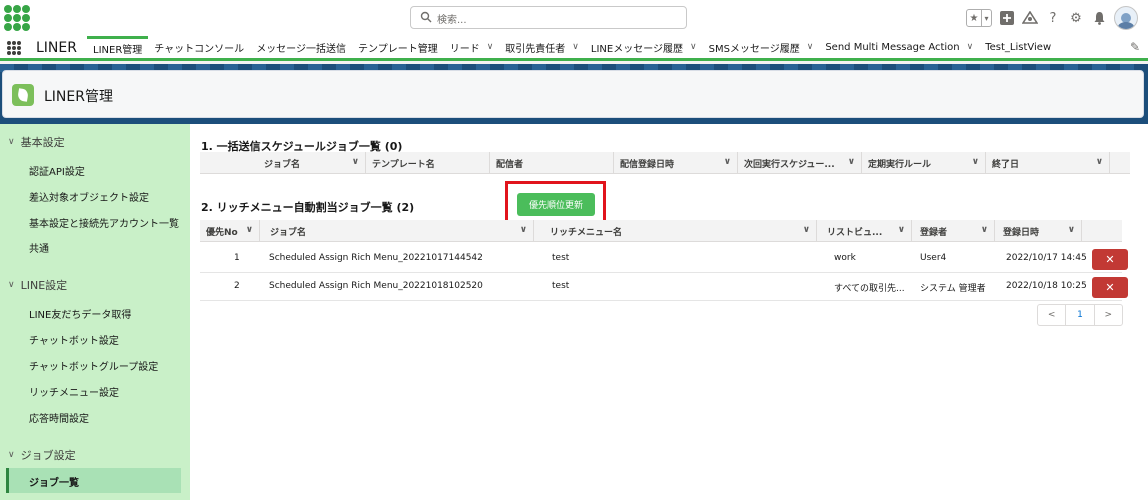 The height and width of the screenshot is (500, 1148). Describe the element at coordinates (754, 49) in the screenshot. I see `nav-tab-label: SMSメッセージ履歴` at that location.